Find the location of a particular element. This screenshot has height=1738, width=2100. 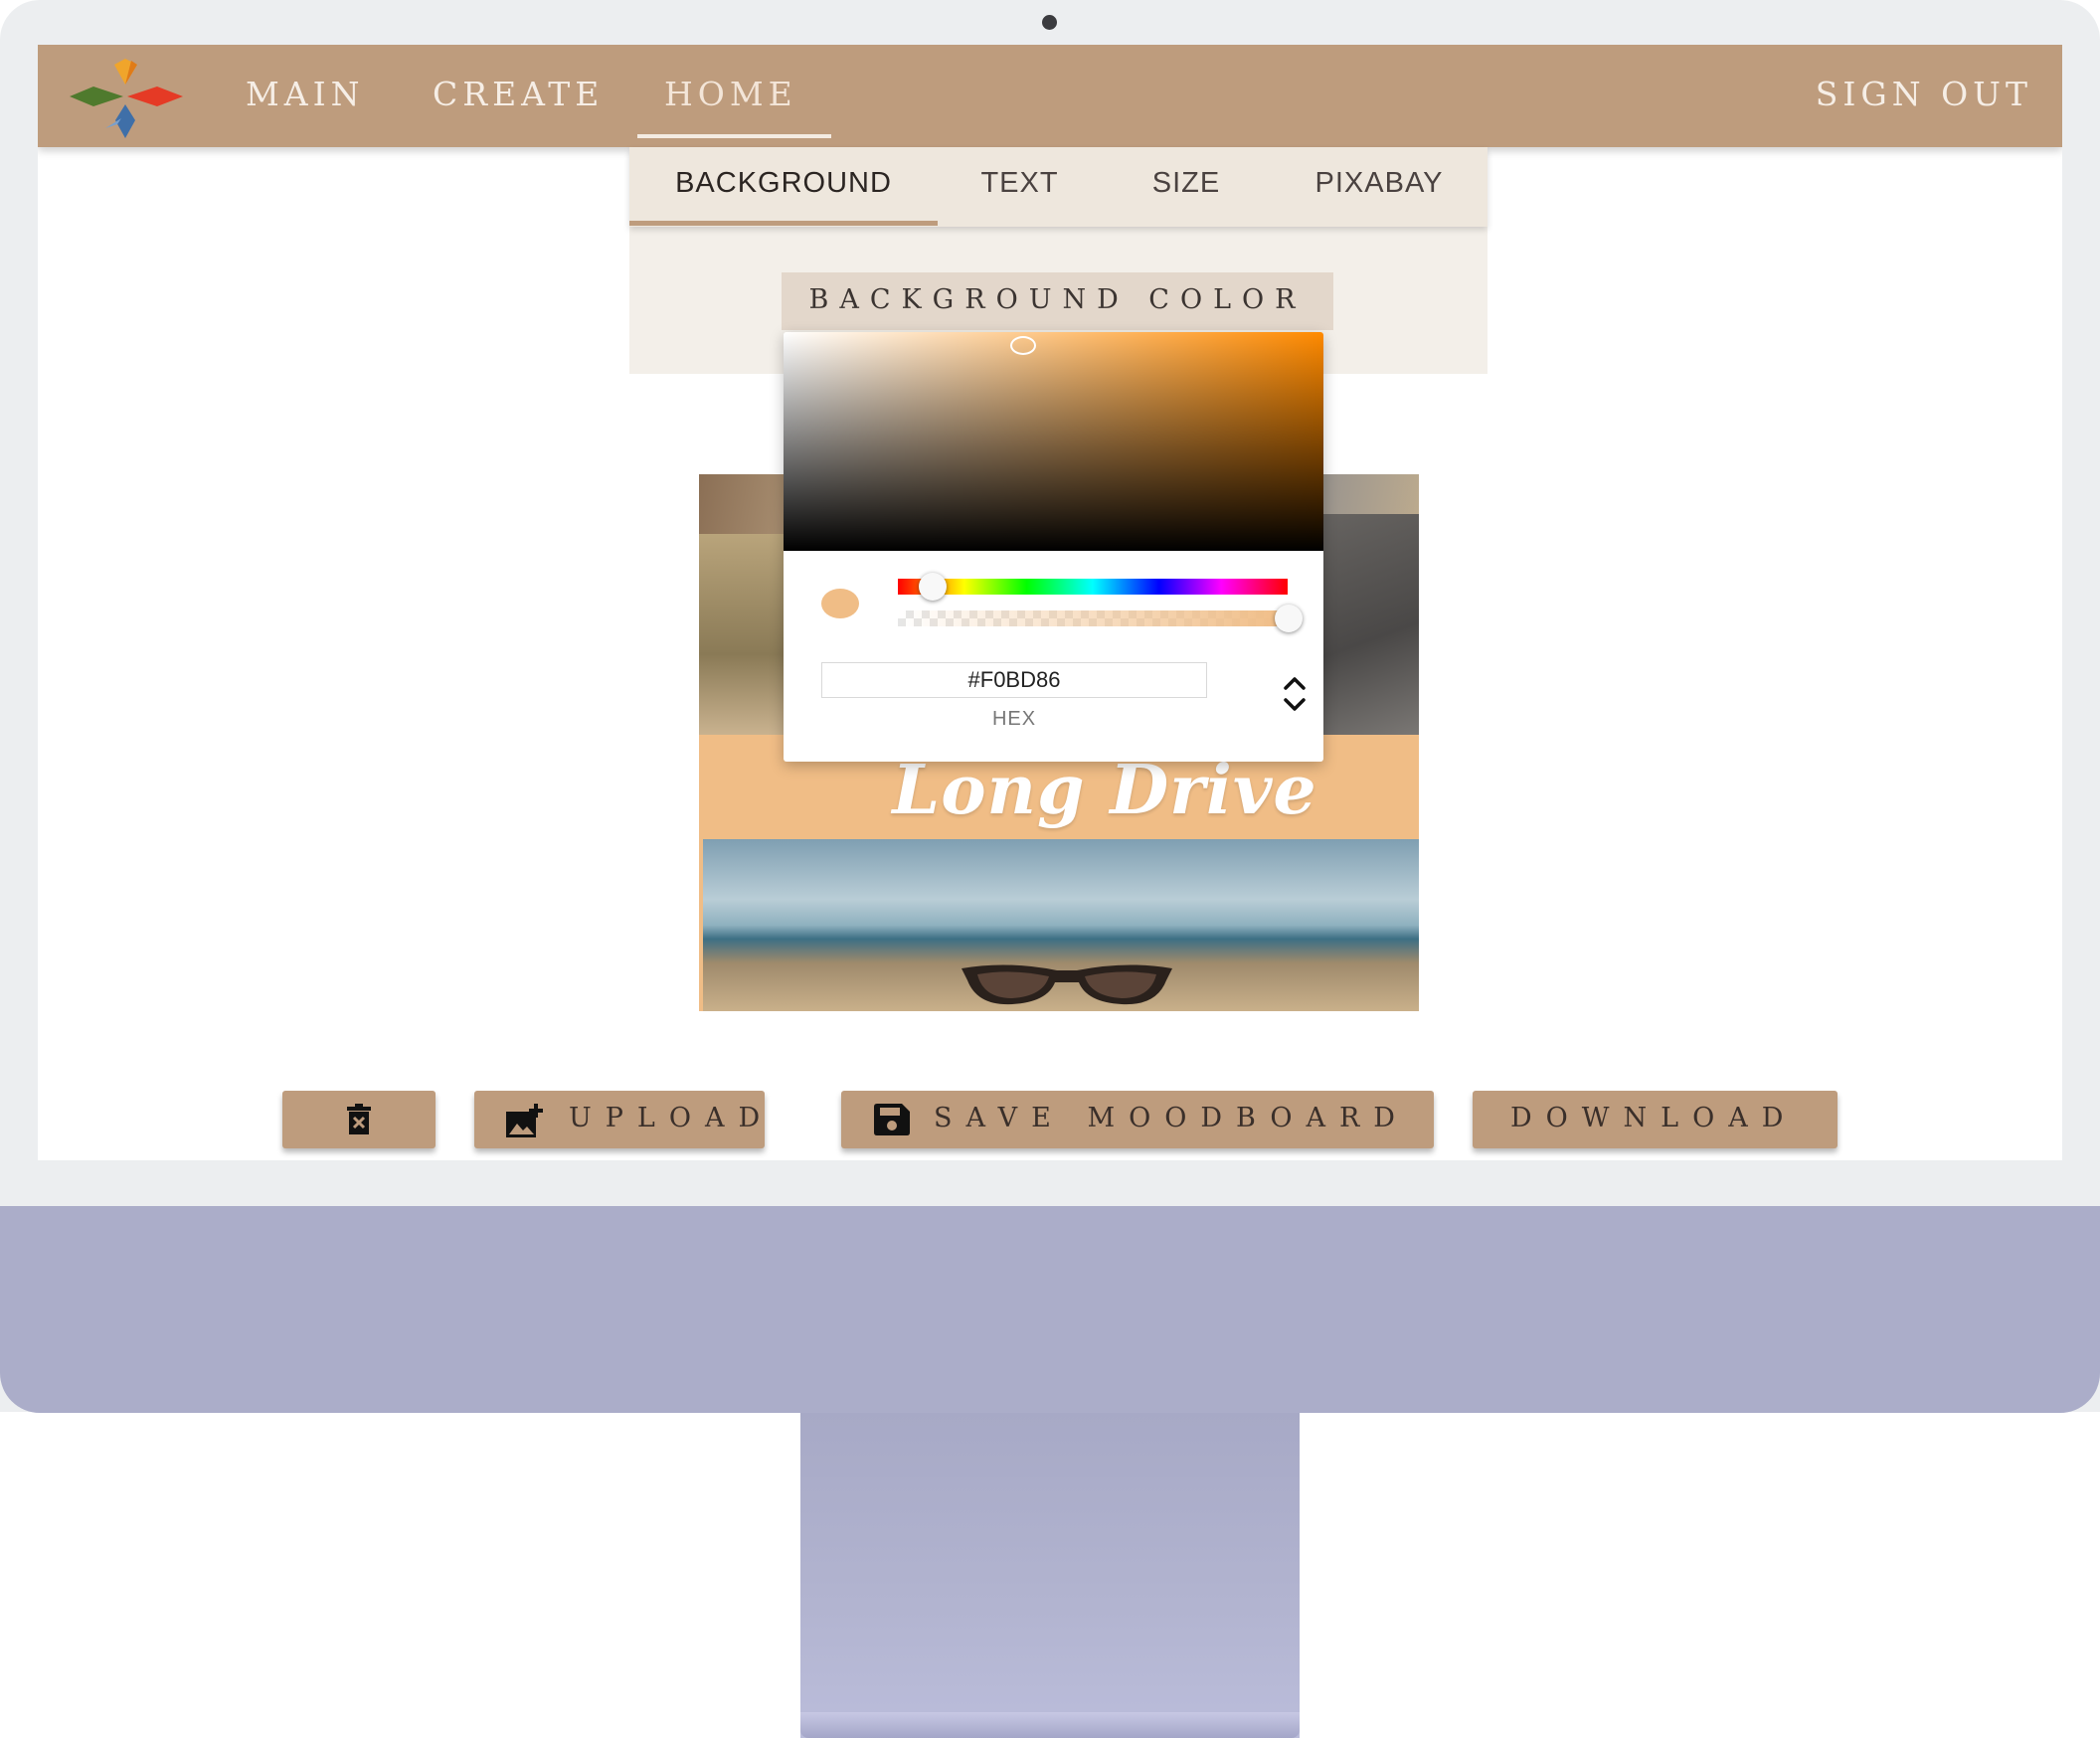

save-moodboard-button: SAVE MOODBOARD is located at coordinates (1137, 1119).